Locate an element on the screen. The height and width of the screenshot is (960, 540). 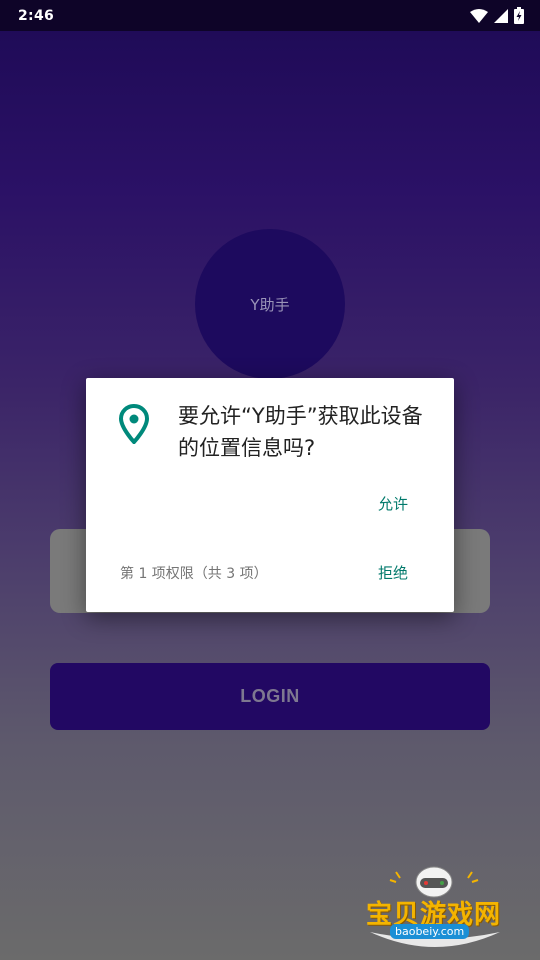
status-icons is located at coordinates (497, 15).